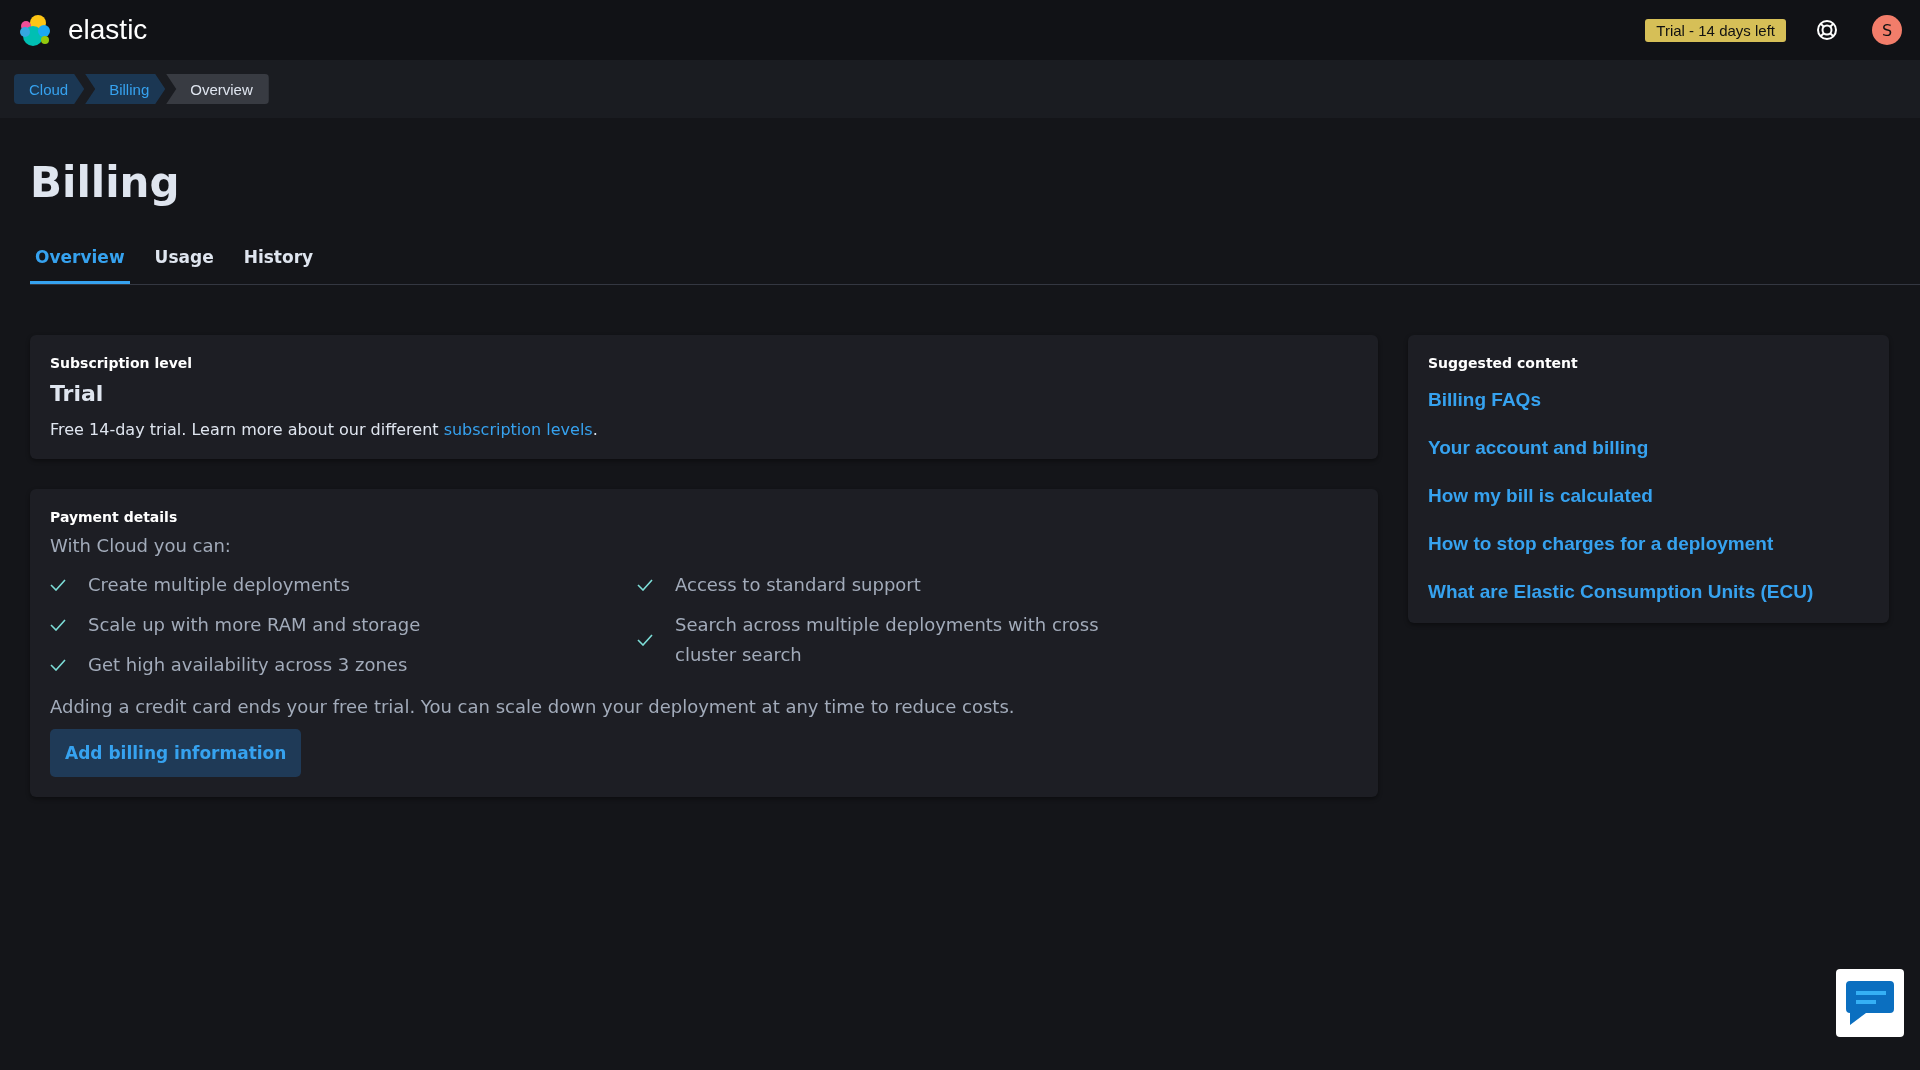 The width and height of the screenshot is (1920, 1070). What do you see at coordinates (125, 89) in the screenshot?
I see `breadcrumb-link: Billing` at bounding box center [125, 89].